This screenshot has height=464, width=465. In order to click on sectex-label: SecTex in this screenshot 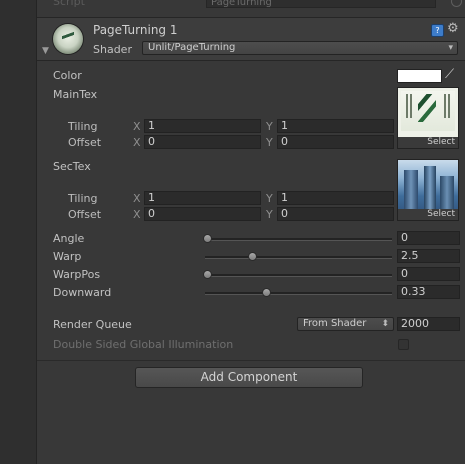, I will do `click(72, 166)`.